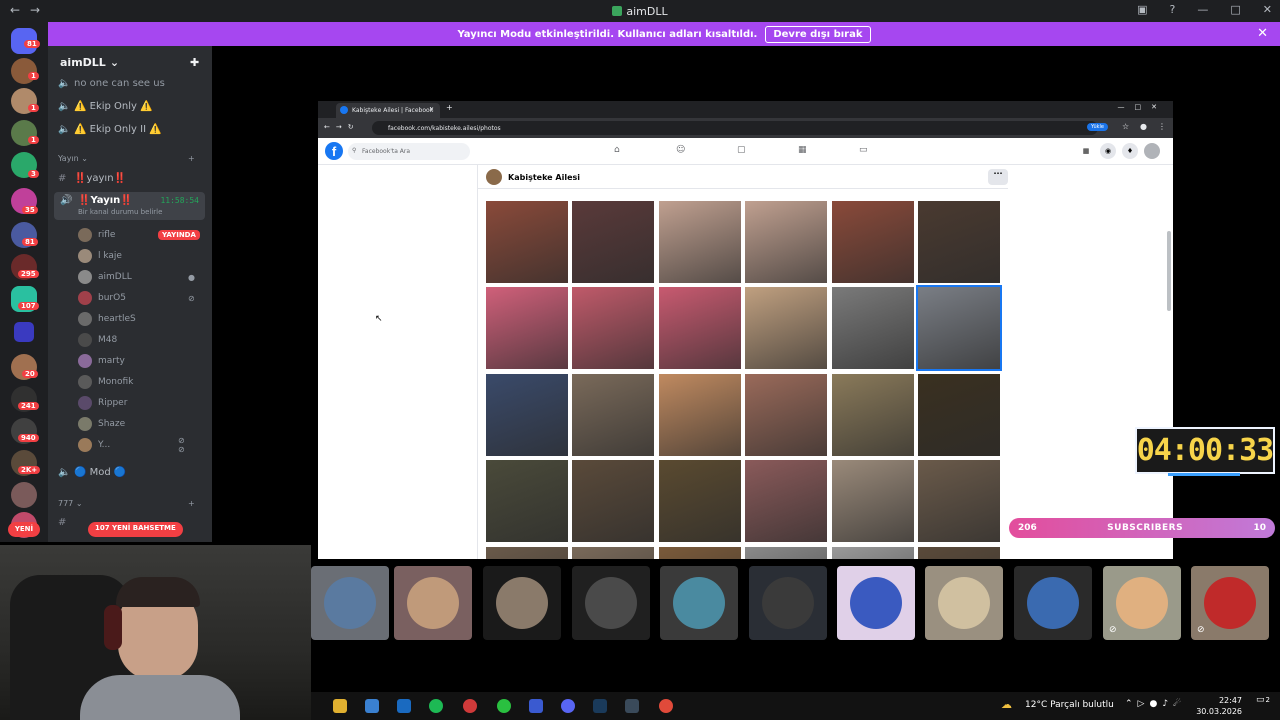  I want to click on voice-channel-mod: 🔈 🔵 Mod 🔵, so click(92, 472).